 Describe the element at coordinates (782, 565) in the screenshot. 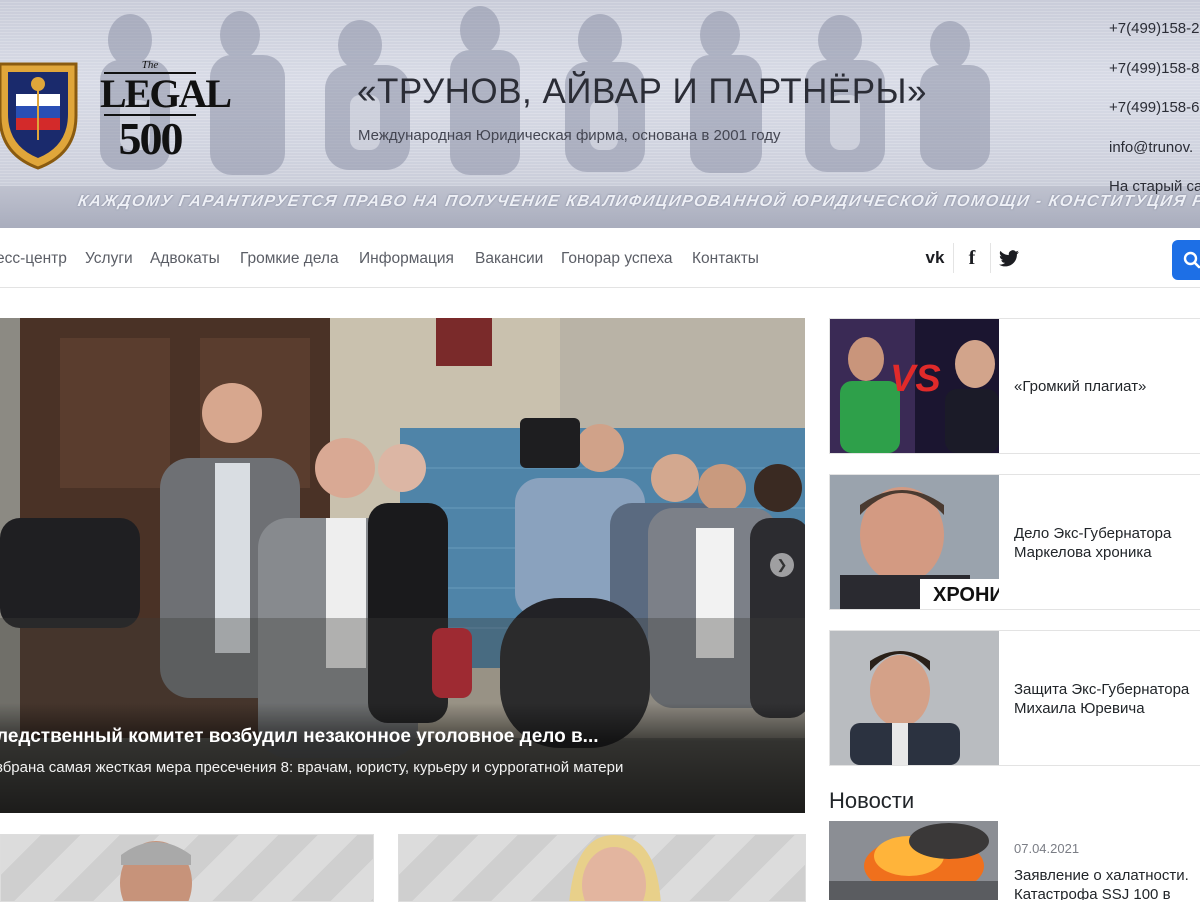

I see `slider-next-button: ❯` at that location.